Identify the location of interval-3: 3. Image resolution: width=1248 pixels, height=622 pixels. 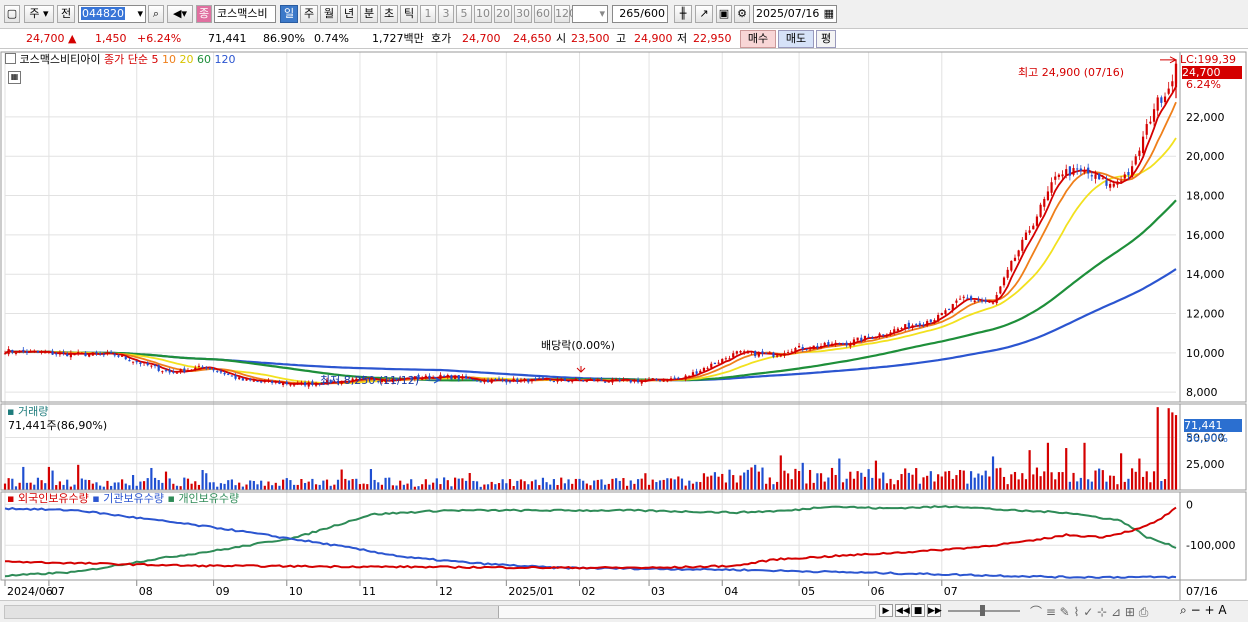
(446, 14).